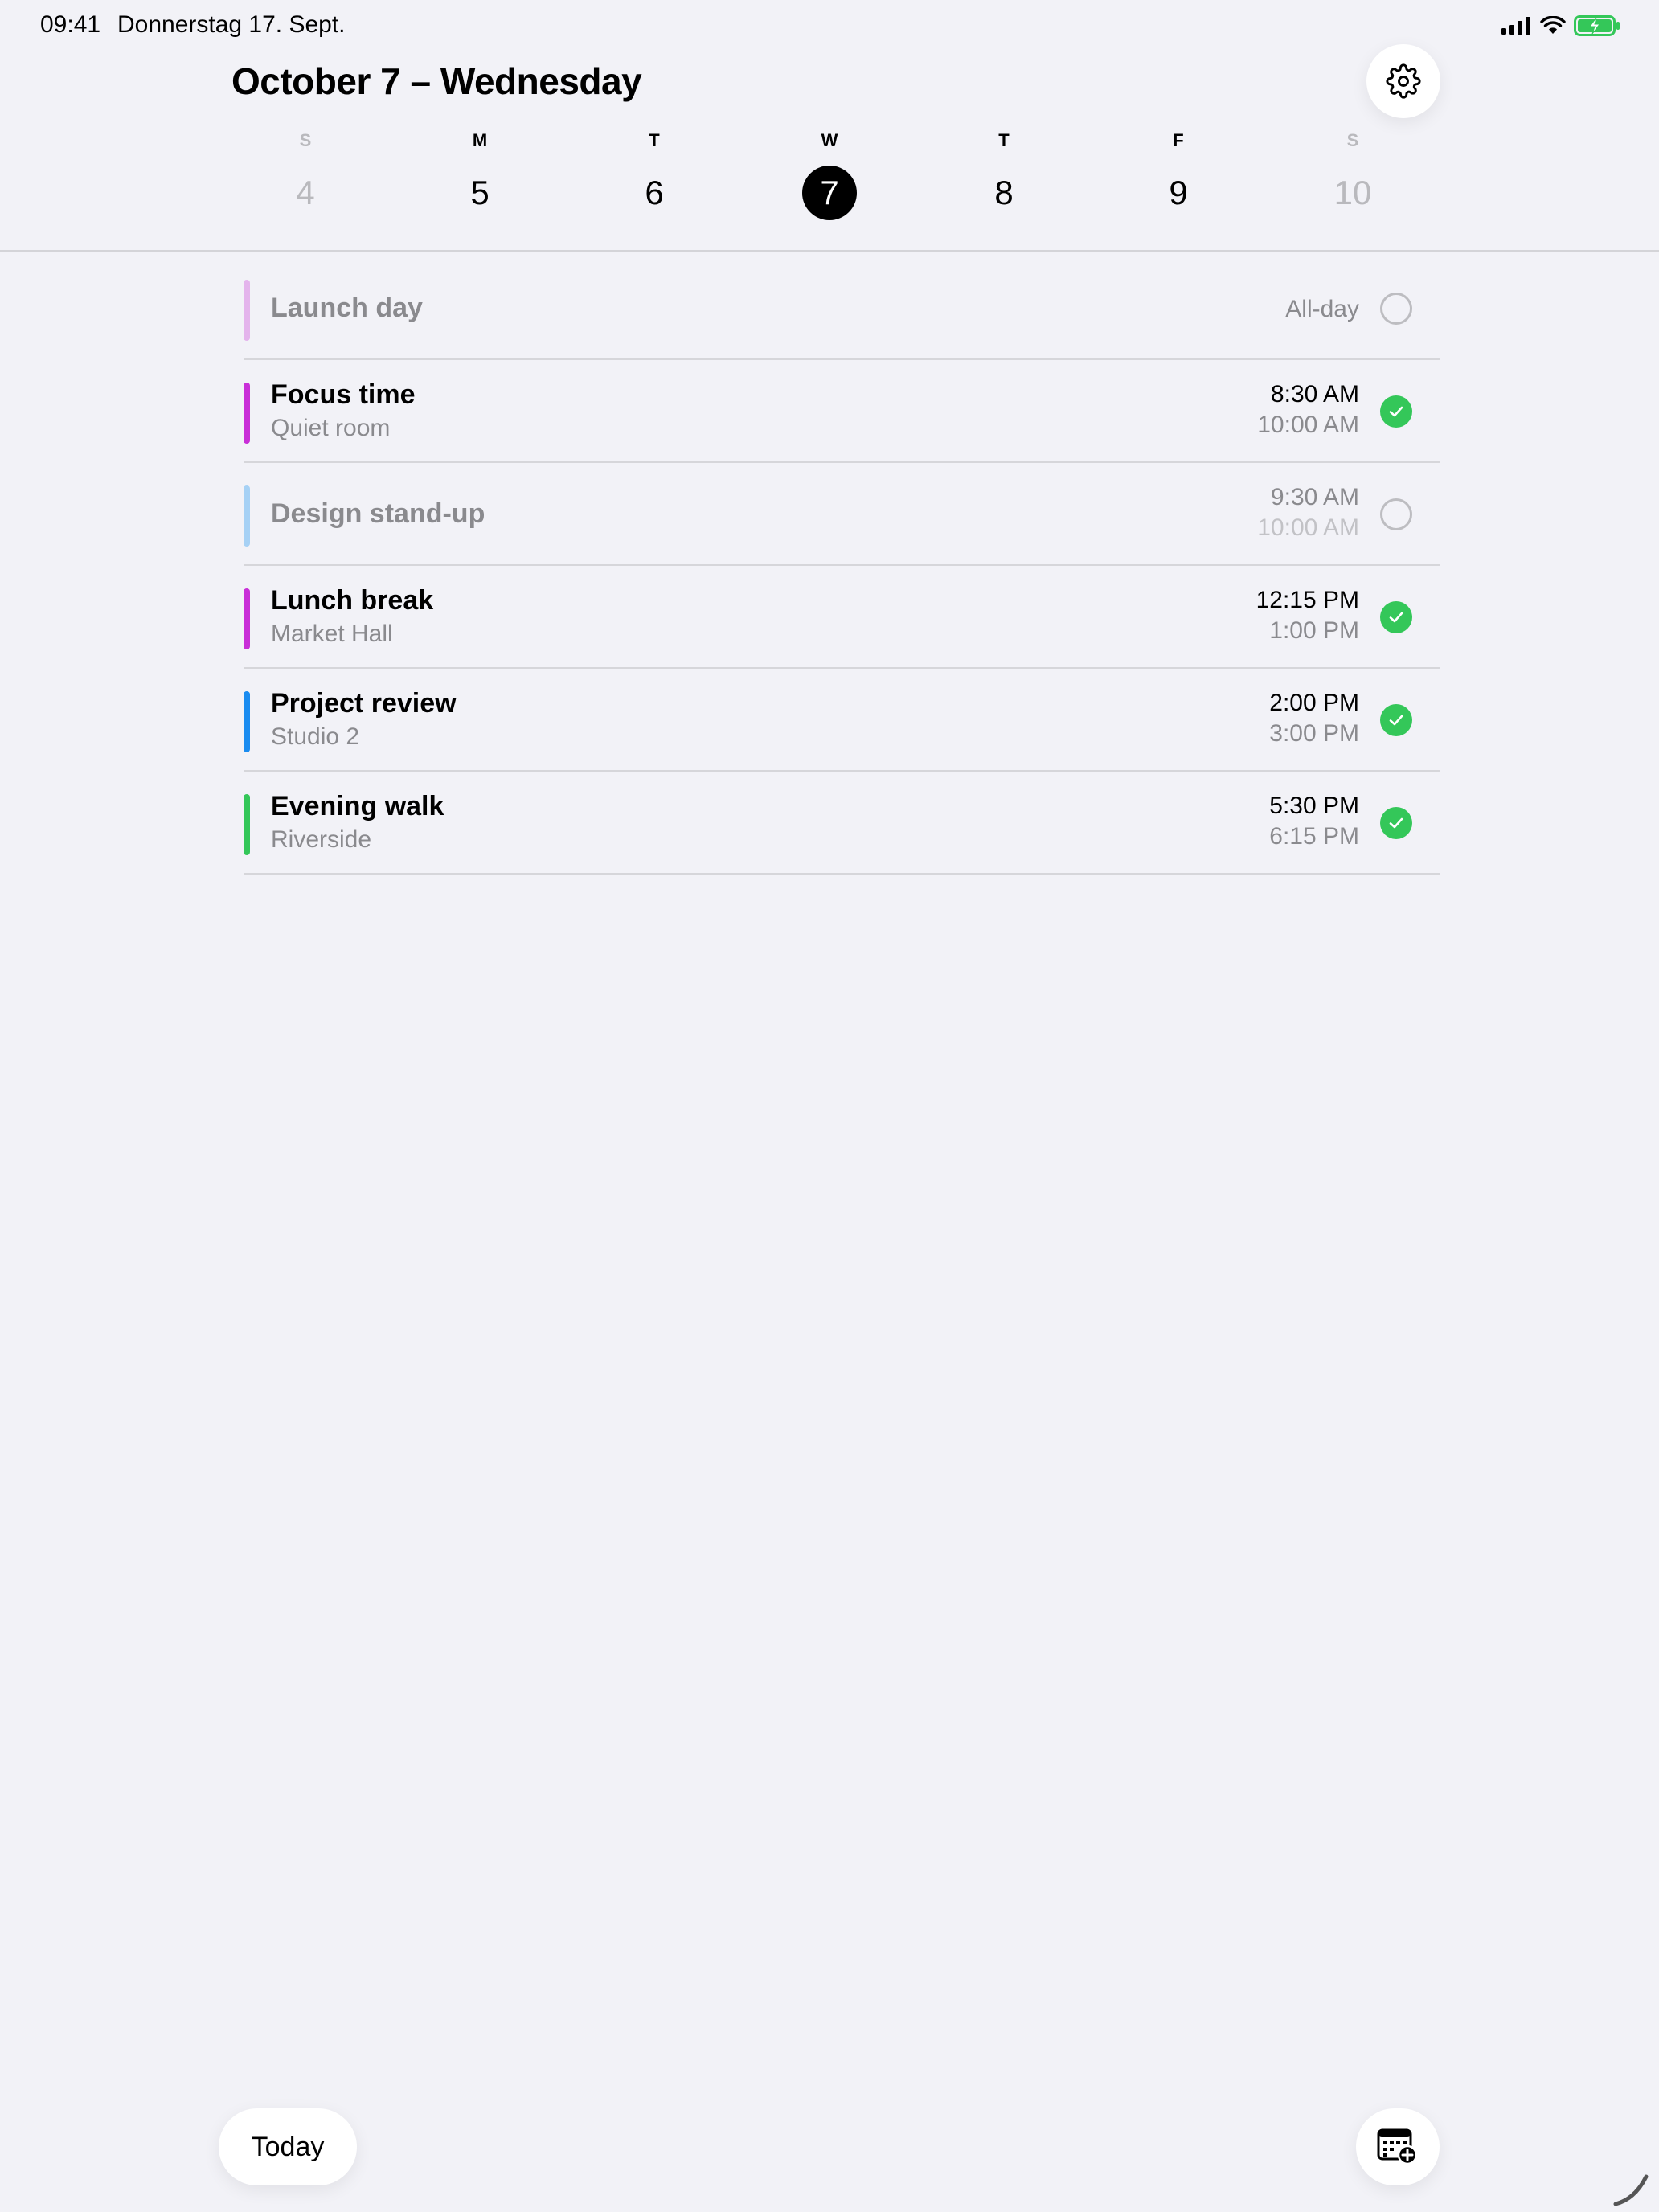 The height and width of the screenshot is (2212, 1659). Describe the element at coordinates (1597, 25) in the screenshot. I see `battery-charging-icon` at that location.